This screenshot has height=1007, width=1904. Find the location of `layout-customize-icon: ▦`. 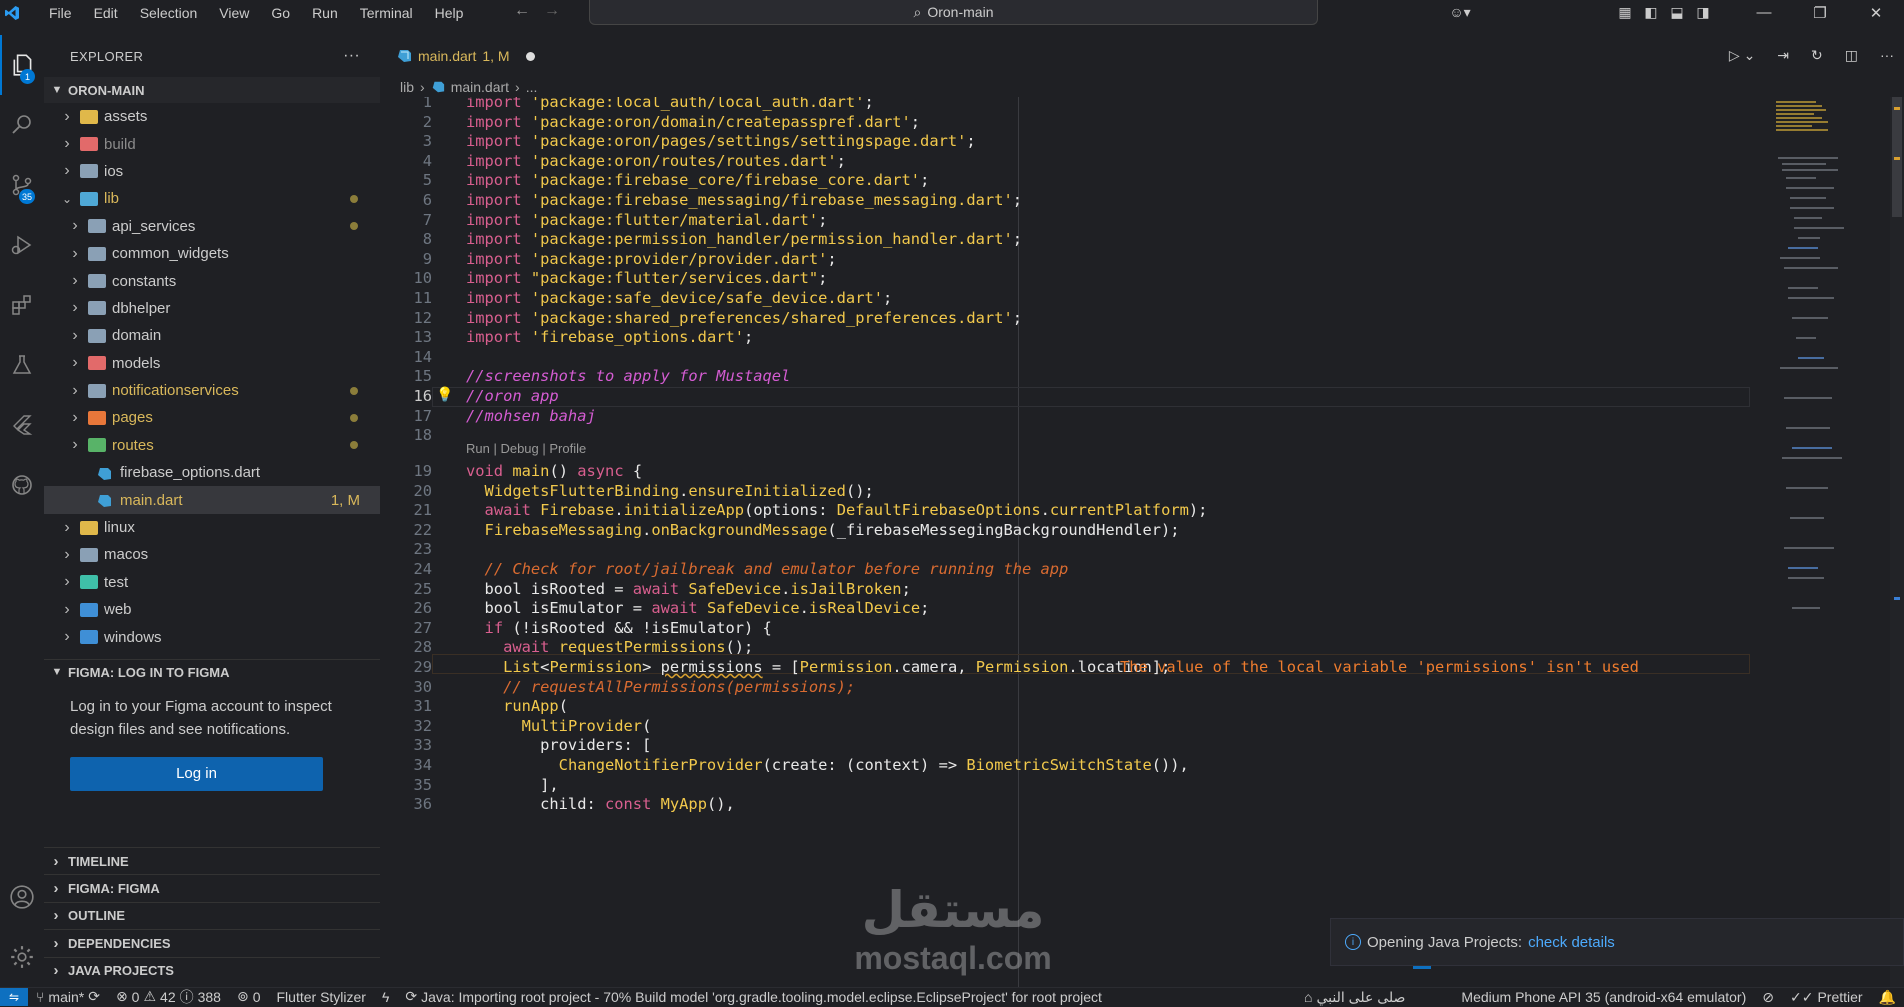

layout-customize-icon: ▦ is located at coordinates (1625, 12).